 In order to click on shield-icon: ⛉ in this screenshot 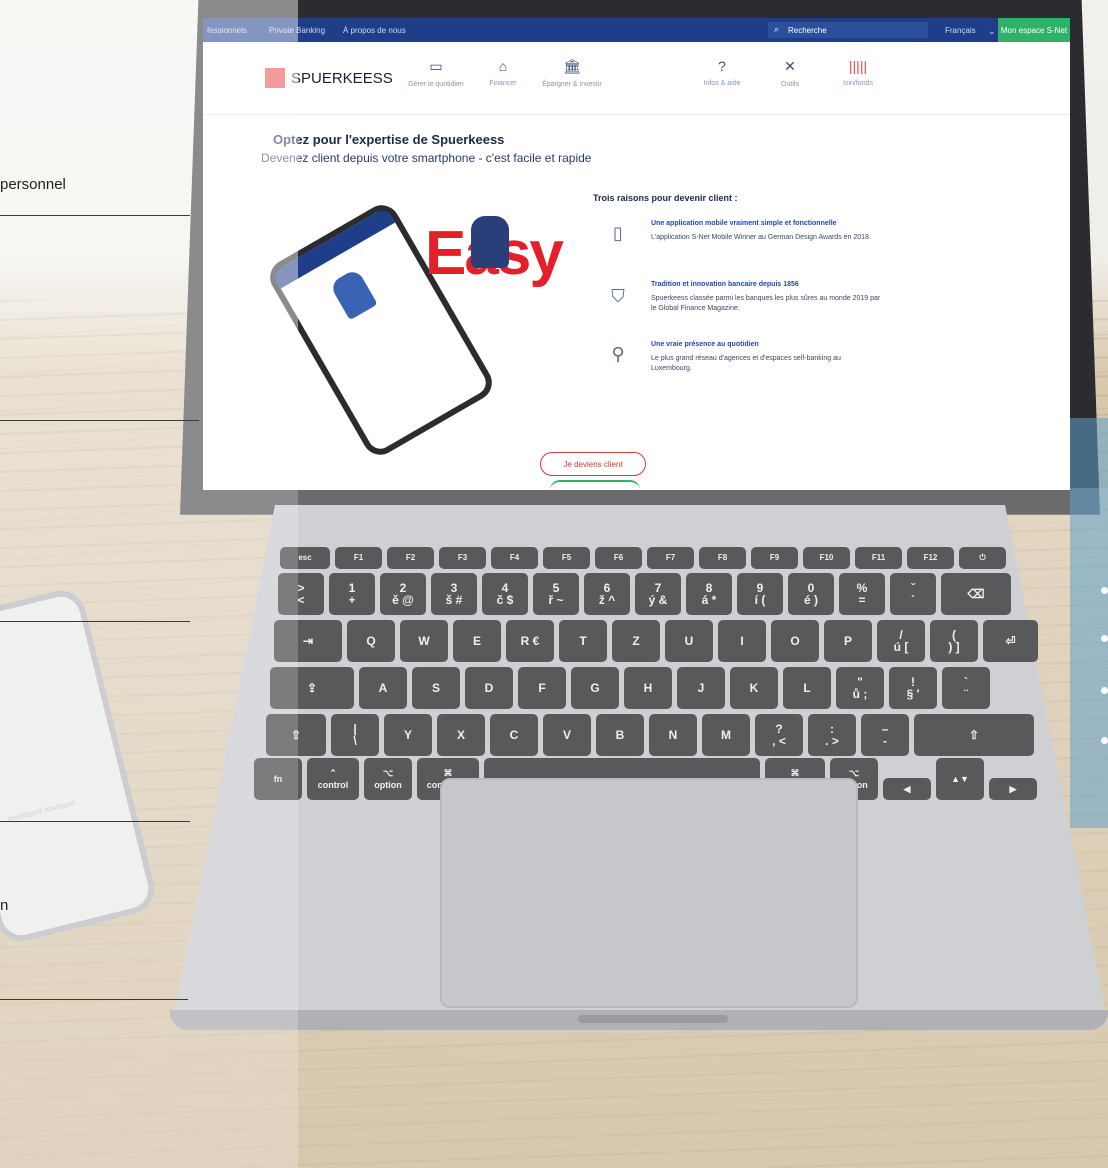, I will do `click(618, 296)`.